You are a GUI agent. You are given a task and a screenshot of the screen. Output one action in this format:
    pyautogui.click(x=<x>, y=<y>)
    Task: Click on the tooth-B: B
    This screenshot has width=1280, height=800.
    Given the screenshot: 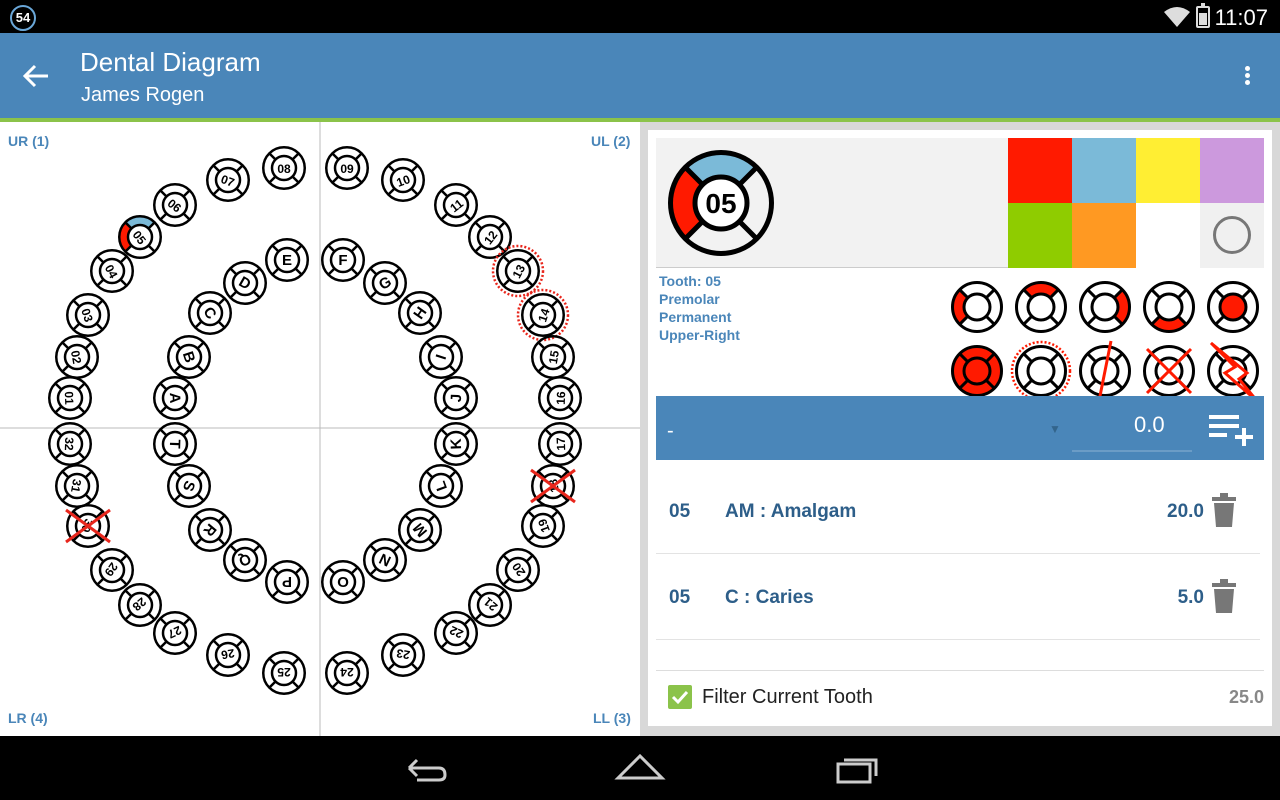 What is the action you would take?
    pyautogui.click(x=189, y=357)
    